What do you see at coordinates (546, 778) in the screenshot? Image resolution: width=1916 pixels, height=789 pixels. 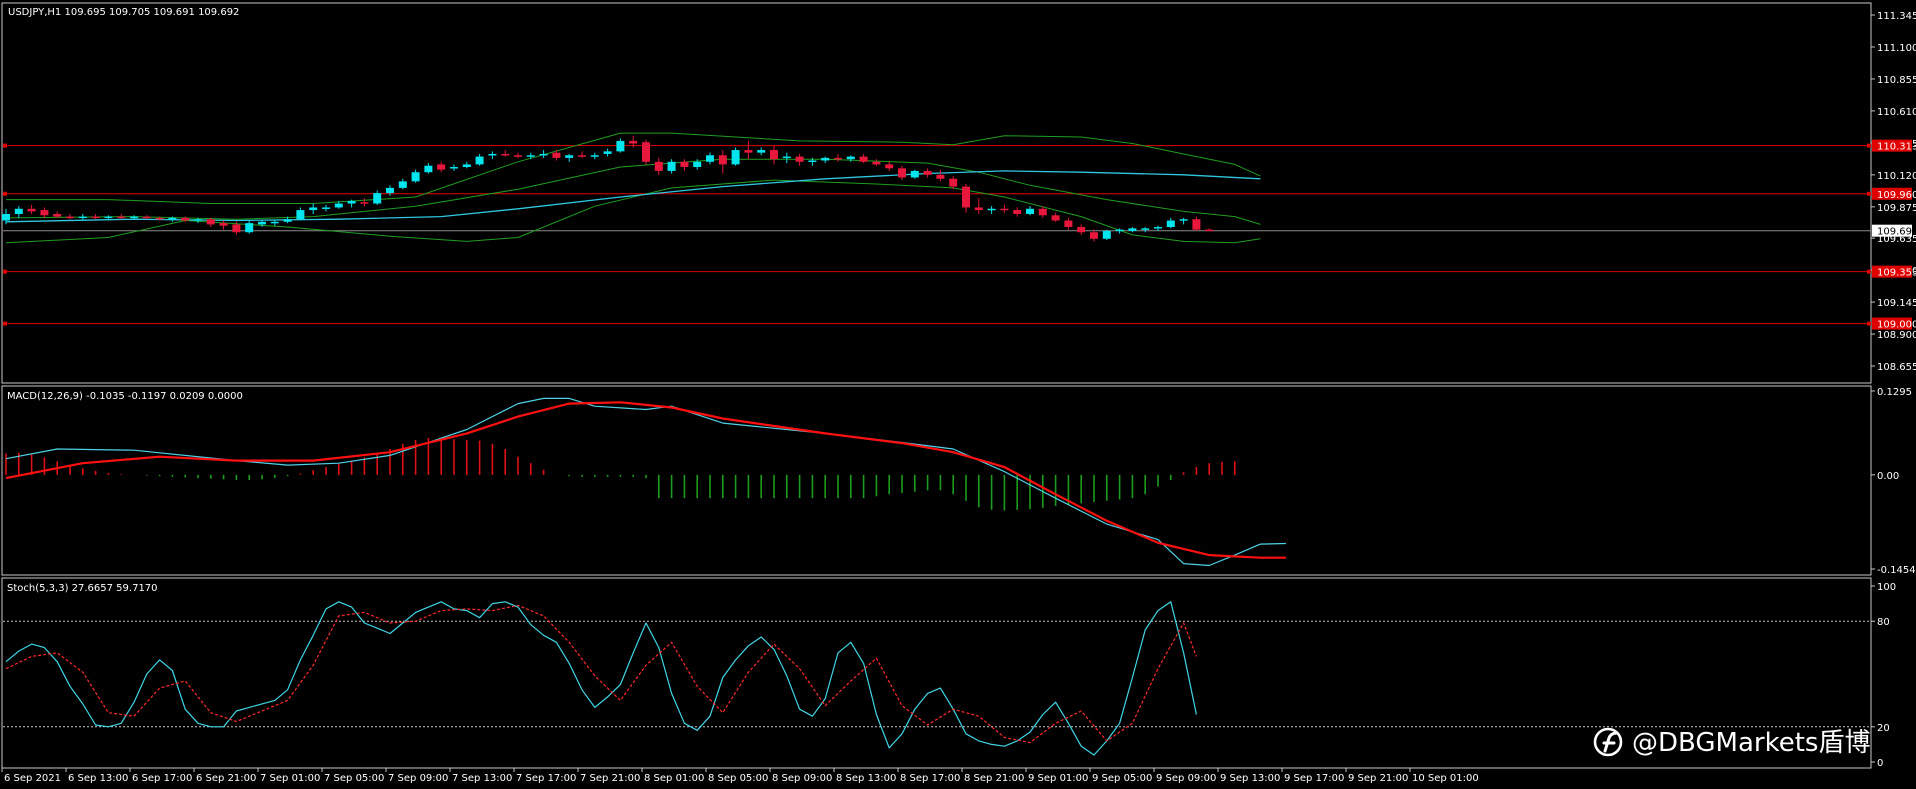 I see `time-tick-label: 7 Sep 17:00` at bounding box center [546, 778].